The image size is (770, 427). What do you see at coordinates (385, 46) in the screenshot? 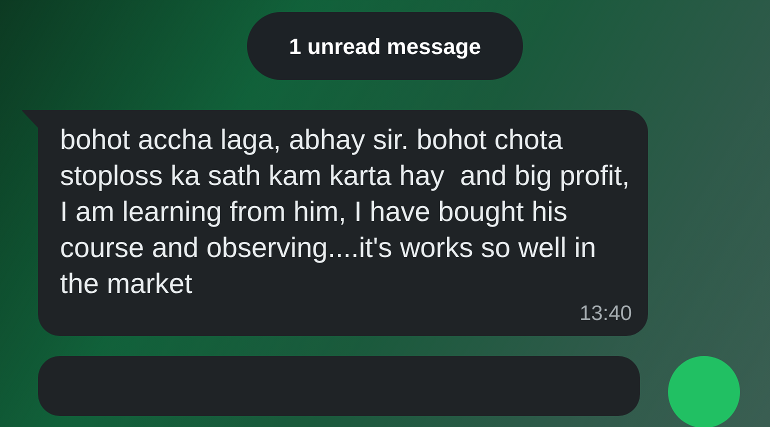
I see `unread-messages-banner: 1 unread message` at bounding box center [385, 46].